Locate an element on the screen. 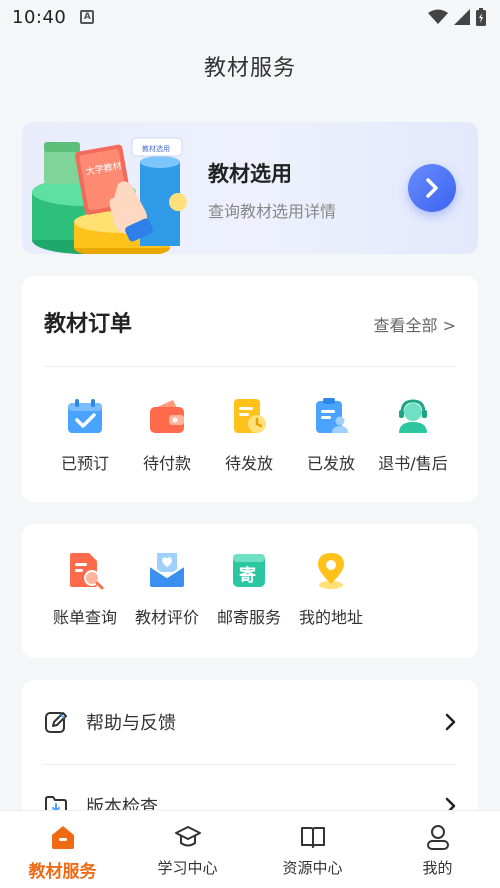  nav-tab-learning-center: 学习中心 is located at coordinates (187, 849).